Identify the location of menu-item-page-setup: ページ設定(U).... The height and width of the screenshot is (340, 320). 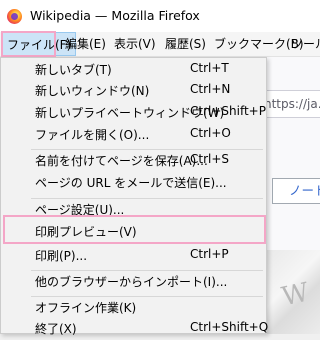
(133, 210).